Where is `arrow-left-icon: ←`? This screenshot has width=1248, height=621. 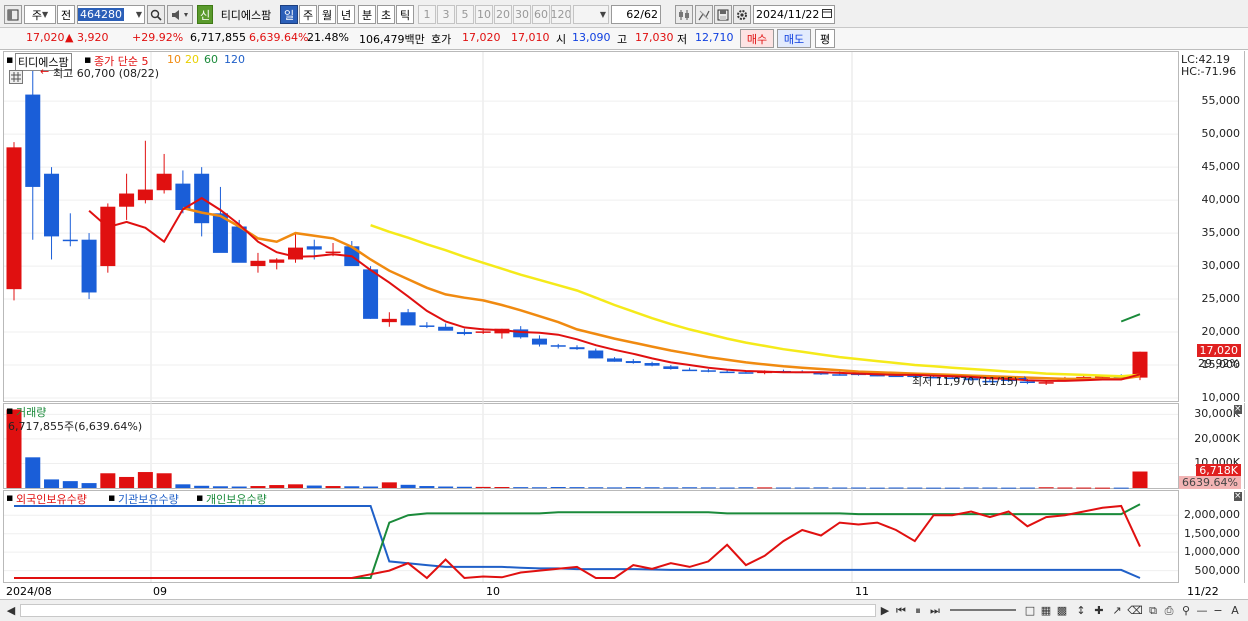 arrow-left-icon: ← is located at coordinates (45, 71).